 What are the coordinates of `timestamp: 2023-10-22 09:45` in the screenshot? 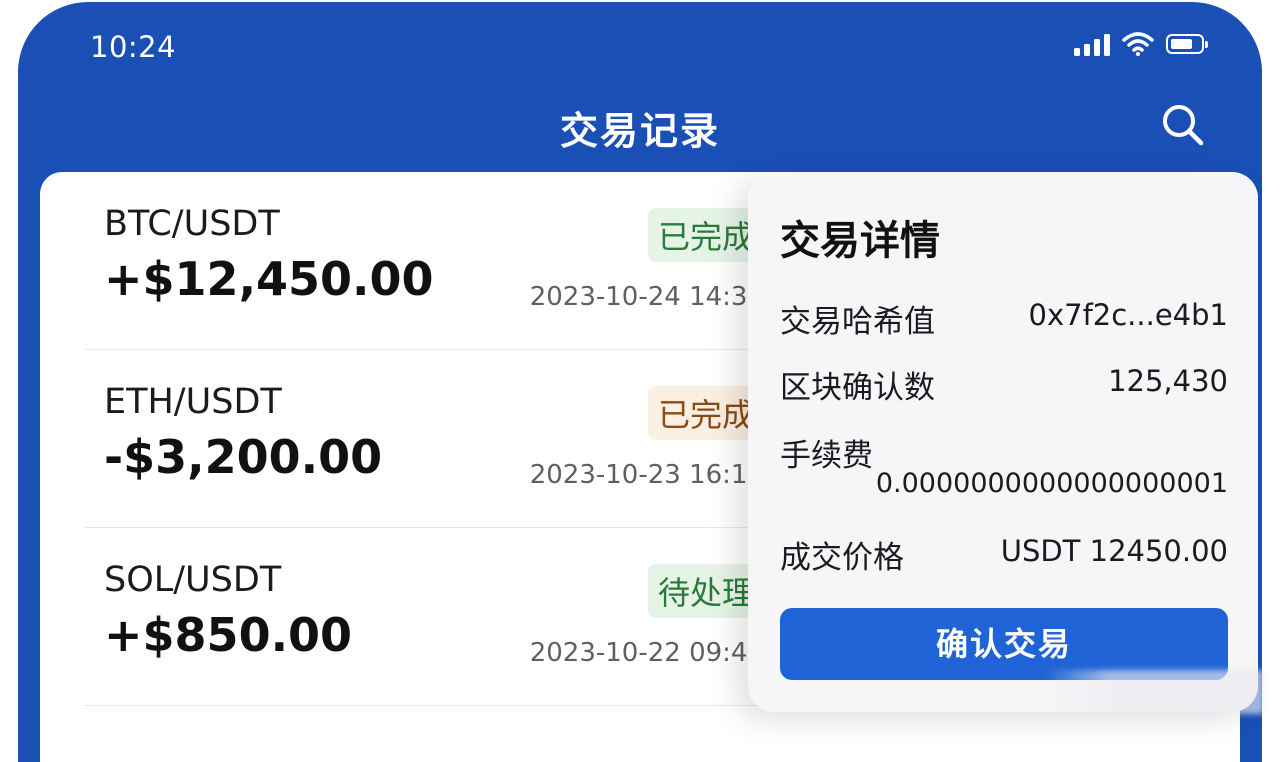 It's located at (647, 653).